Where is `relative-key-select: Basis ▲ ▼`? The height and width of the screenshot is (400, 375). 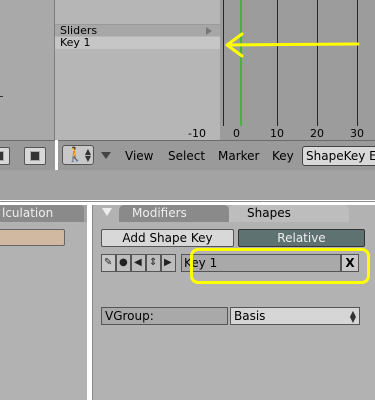 relative-key-select: Basis ▲ ▼ is located at coordinates (295, 316).